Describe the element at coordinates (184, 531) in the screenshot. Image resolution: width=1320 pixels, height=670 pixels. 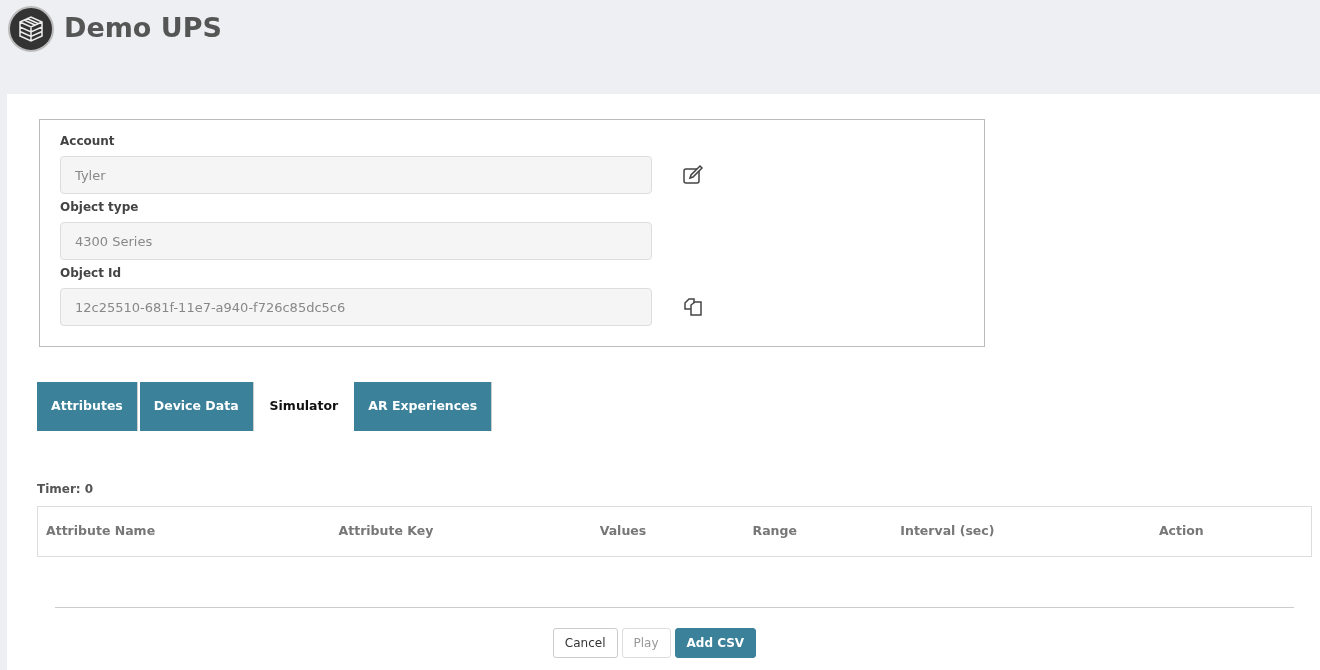
I see `column-header: Attribute Name` at that location.